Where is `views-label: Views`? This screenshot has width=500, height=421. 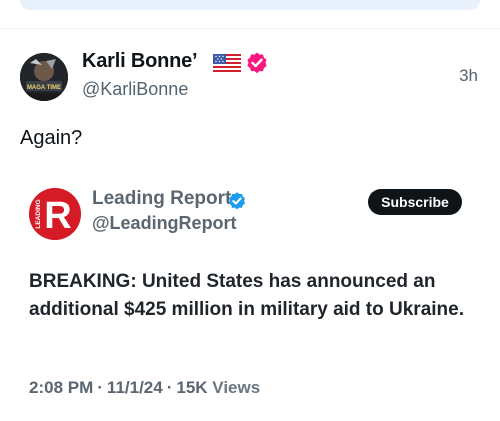
views-label: Views is located at coordinates (236, 387).